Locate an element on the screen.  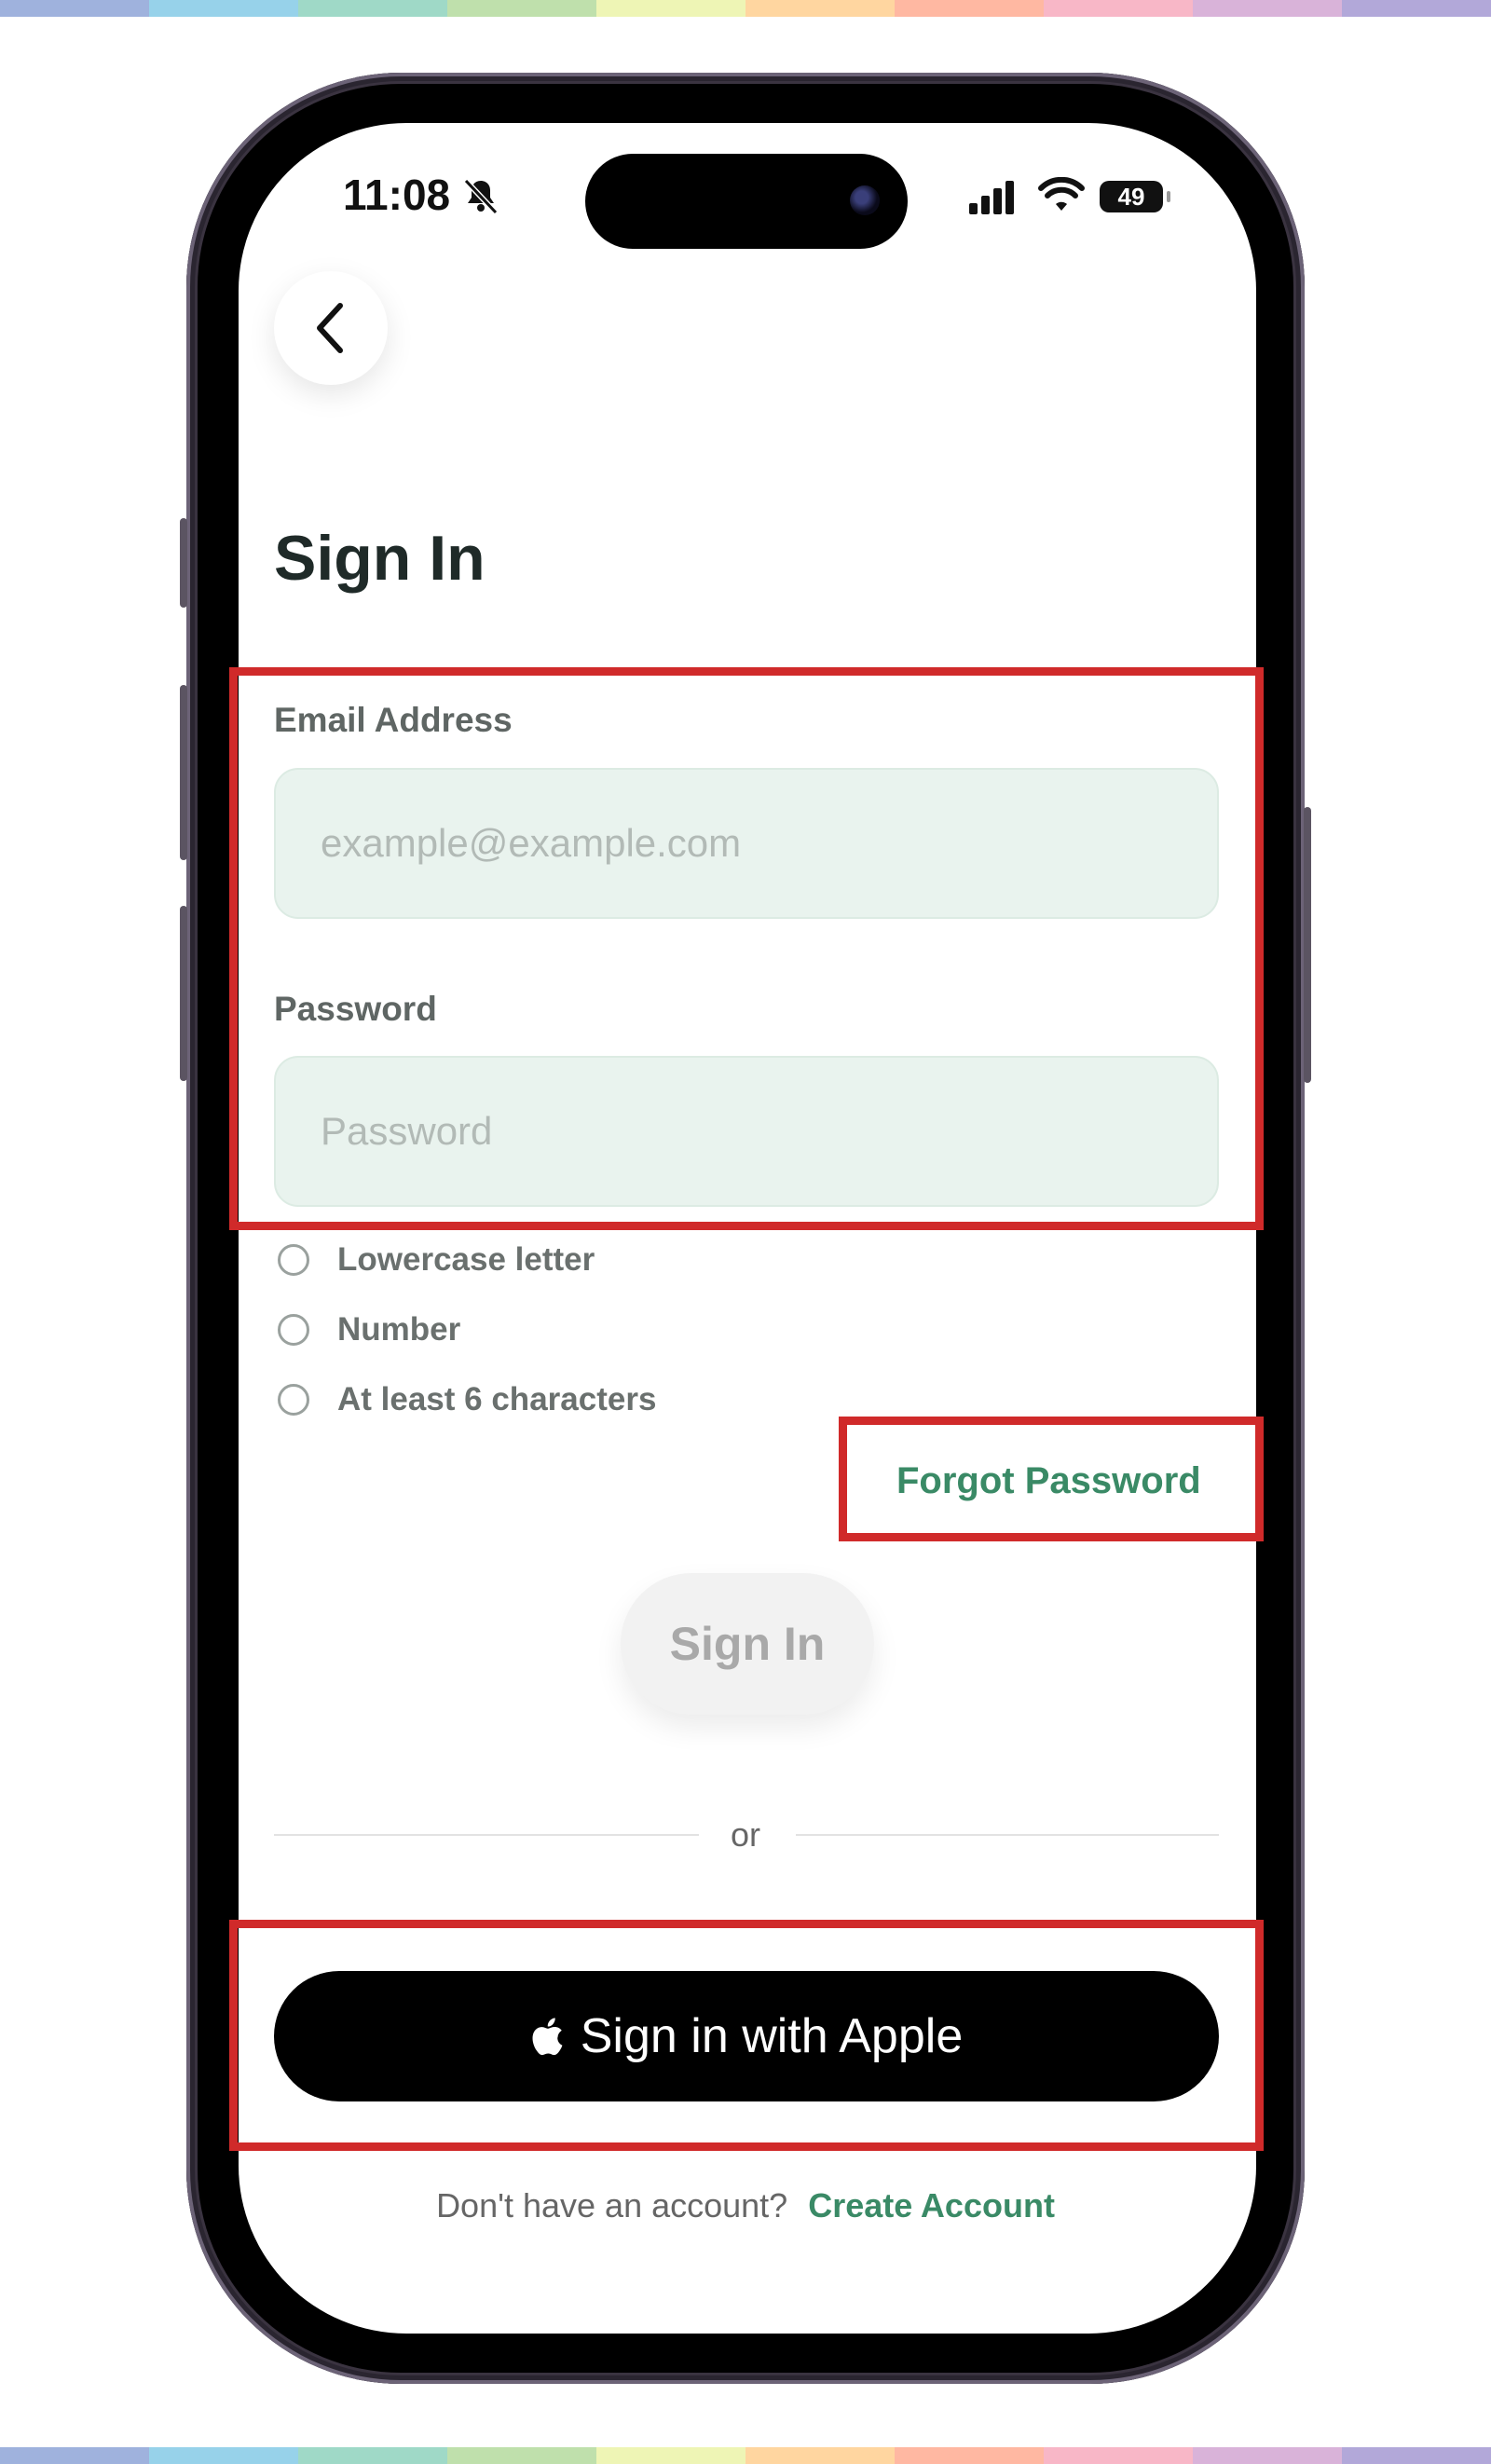
page-title: Sign In is located at coordinates (380, 558).